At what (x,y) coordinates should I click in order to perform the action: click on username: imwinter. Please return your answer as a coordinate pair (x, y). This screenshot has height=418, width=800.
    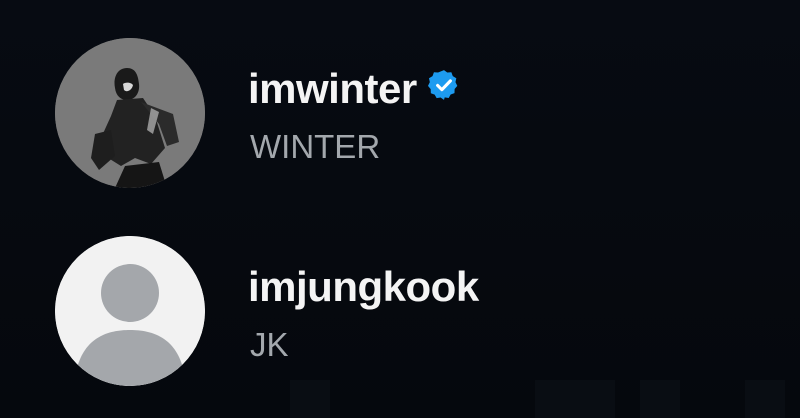
    Looking at the image, I should click on (354, 90).